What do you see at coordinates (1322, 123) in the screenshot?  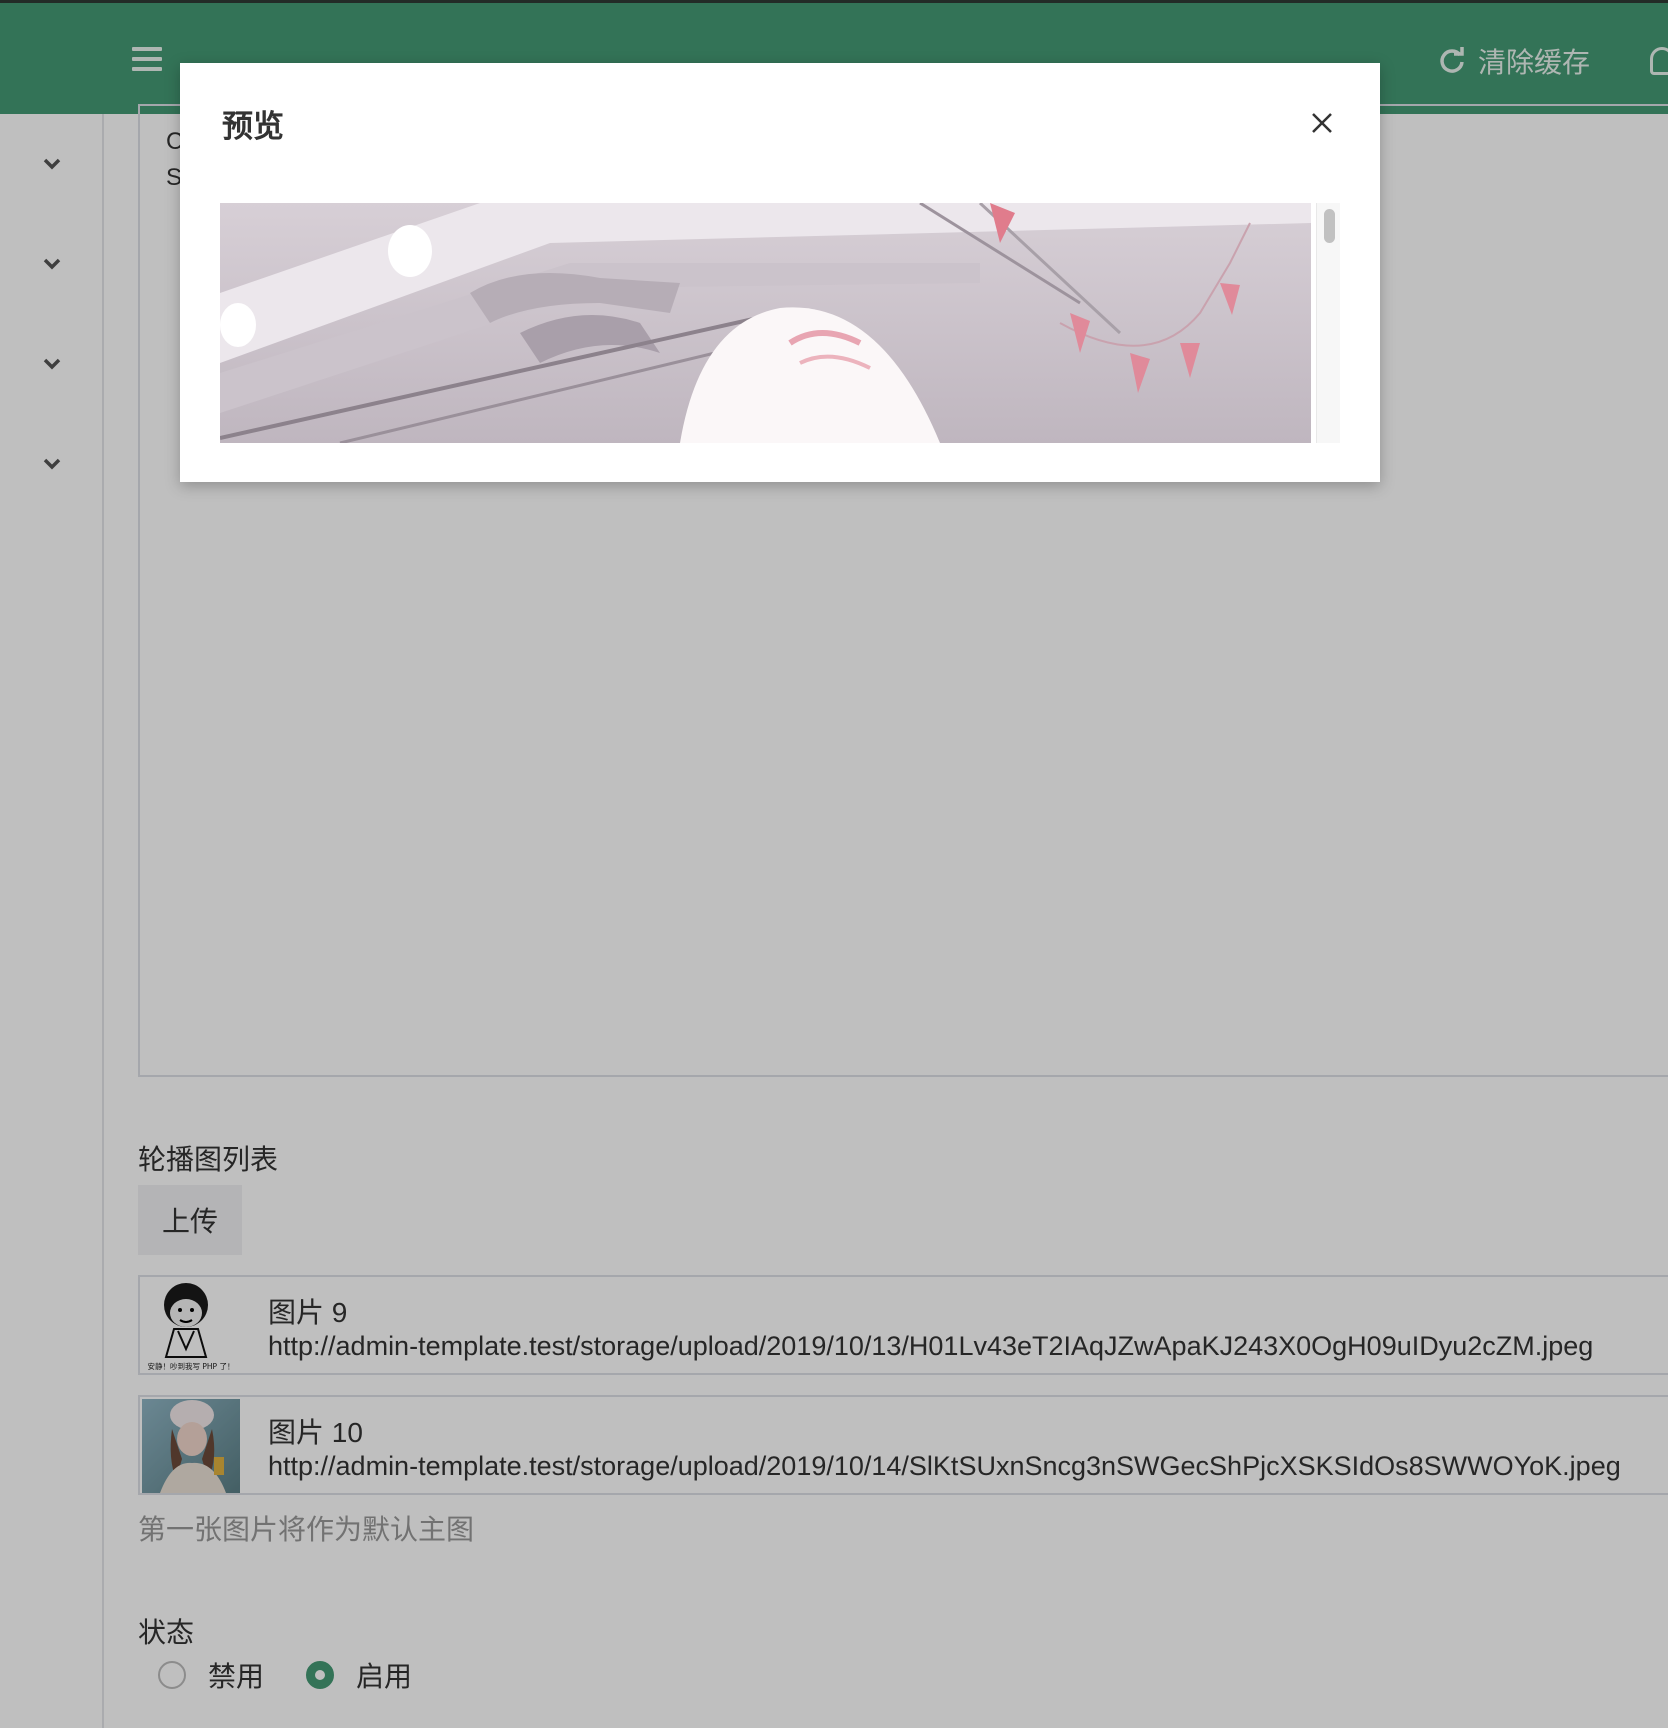 I see `close-icon` at bounding box center [1322, 123].